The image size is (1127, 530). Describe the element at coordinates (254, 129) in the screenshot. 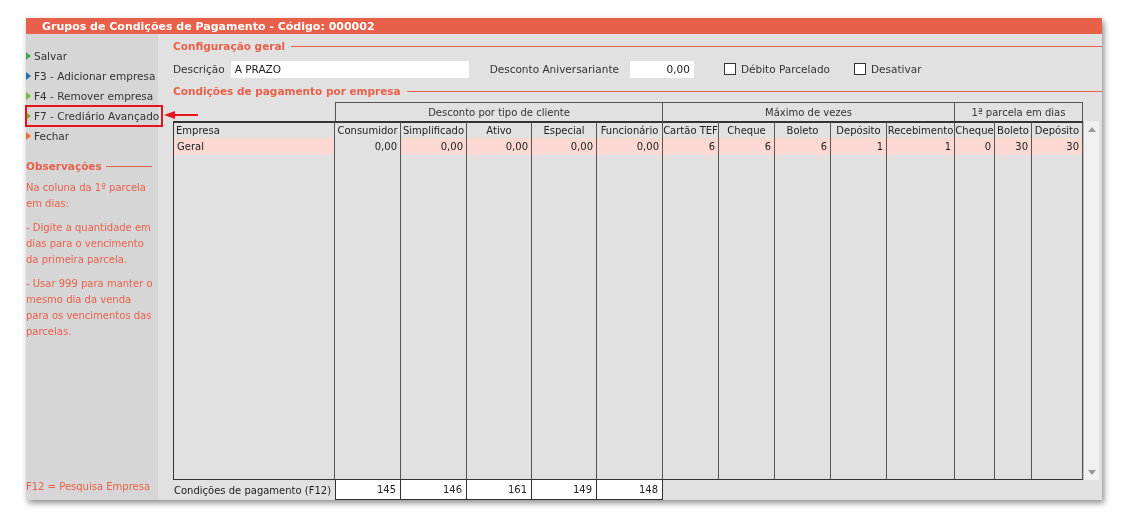

I see `column-header: Empresa` at that location.